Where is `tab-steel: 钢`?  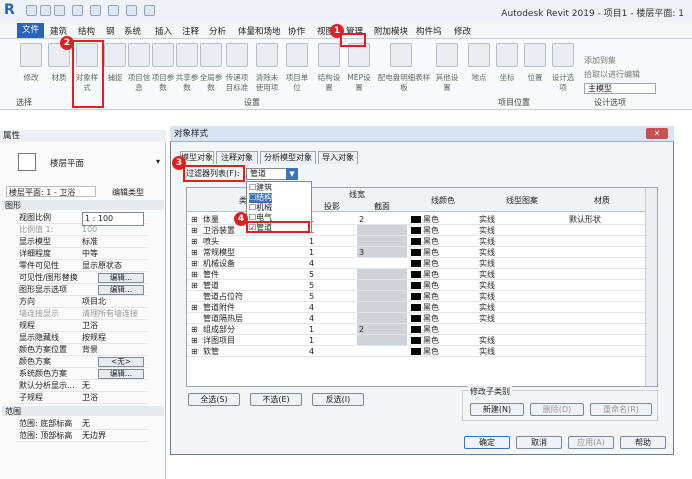
tab-steel: 钢 is located at coordinates (110, 31).